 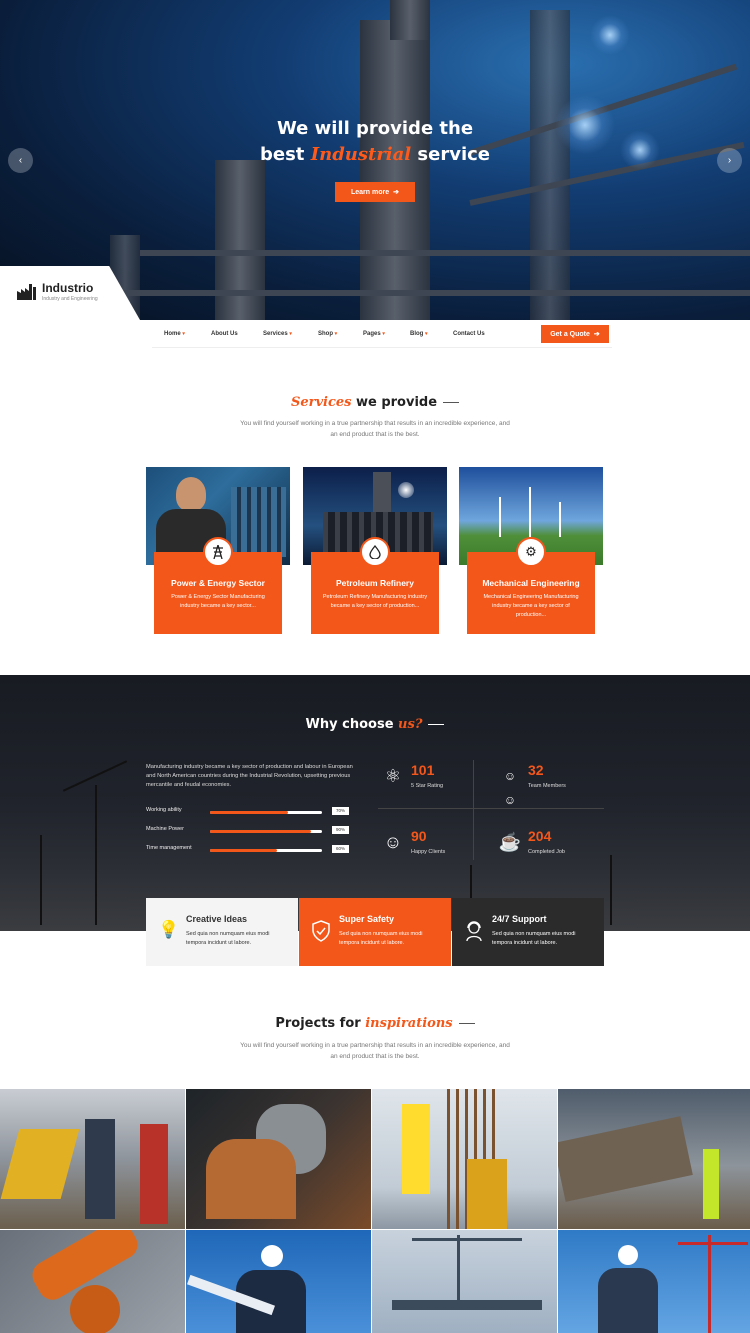 I want to click on projects-title-accent: inspirations, so click(x=409, y=1023).